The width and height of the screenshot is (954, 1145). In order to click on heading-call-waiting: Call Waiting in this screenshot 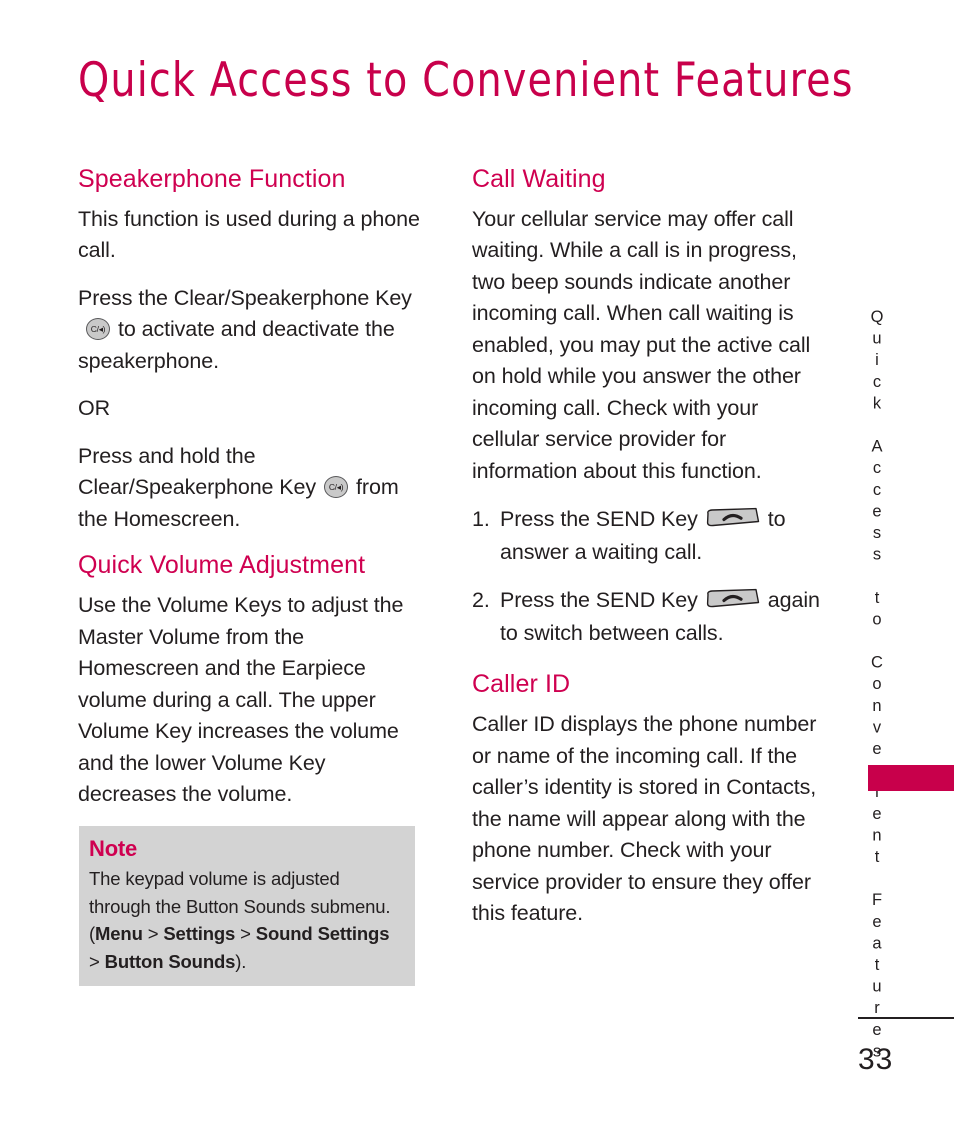, I will do `click(539, 179)`.